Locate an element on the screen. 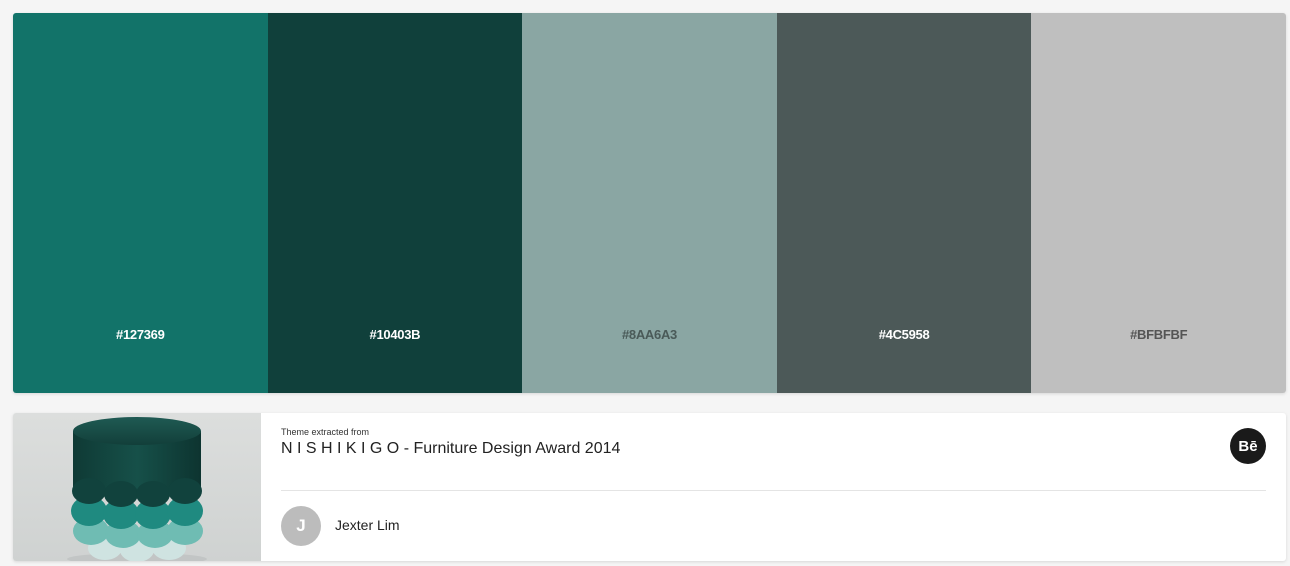  theme-extracted-label: Theme extracted from is located at coordinates (325, 432).